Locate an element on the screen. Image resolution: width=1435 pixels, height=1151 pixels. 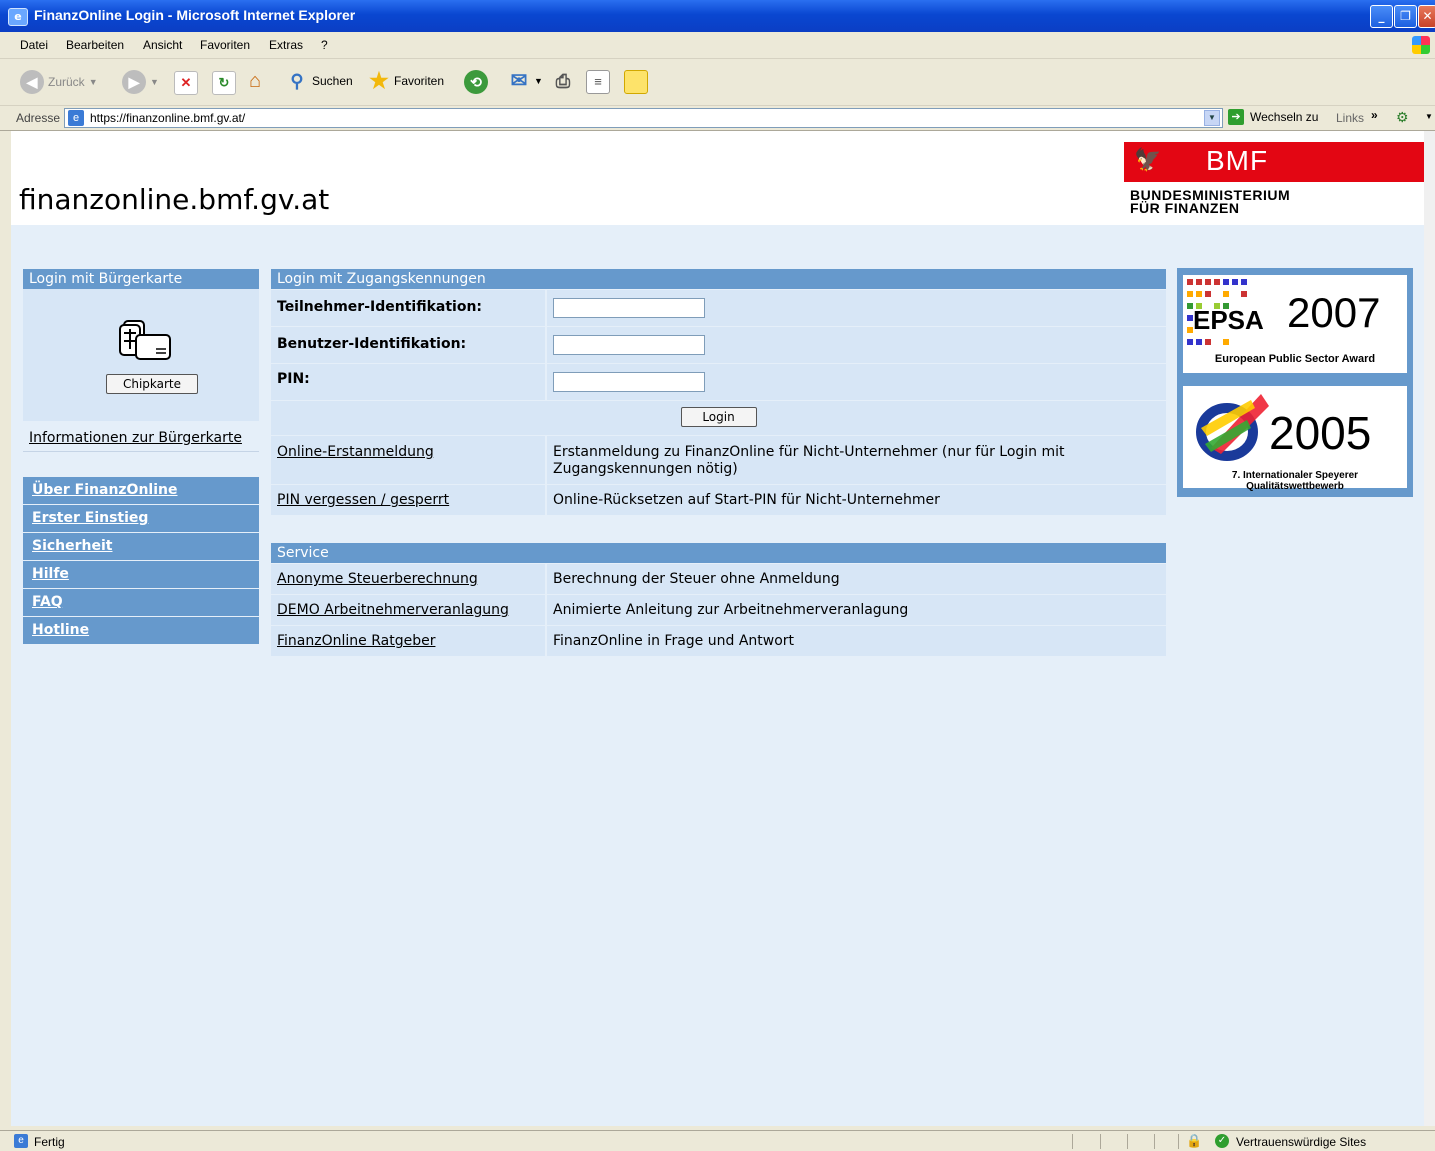
close-button: ✕ is located at coordinates (1426, 16).